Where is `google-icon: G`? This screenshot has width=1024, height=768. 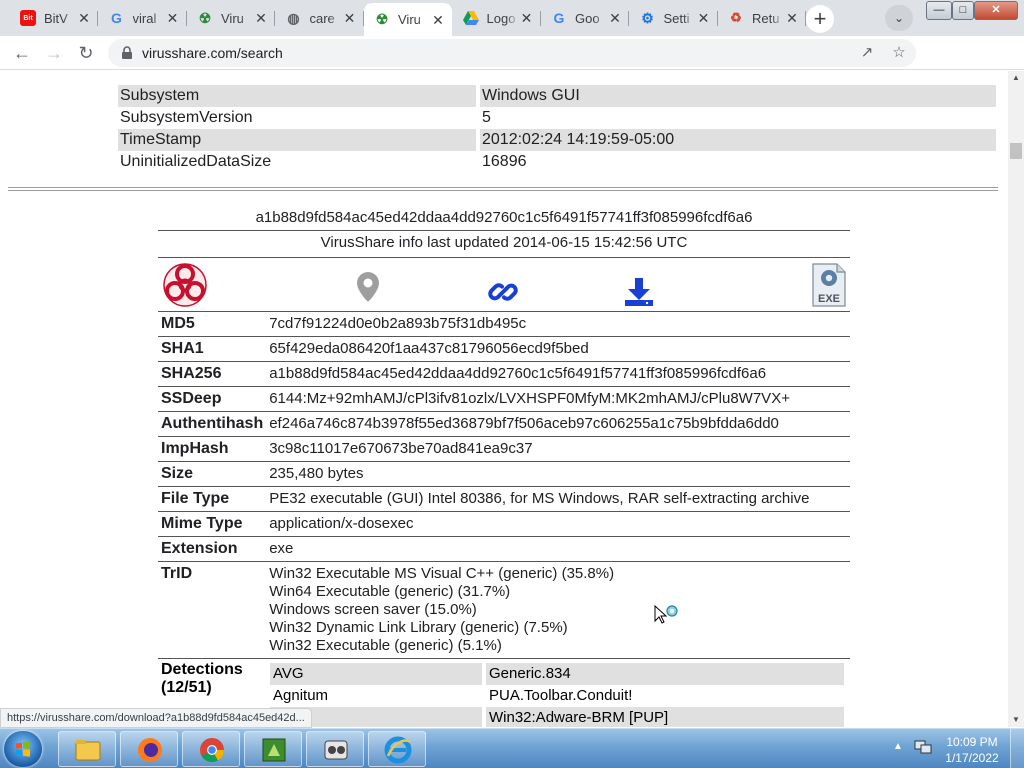
google-icon: G is located at coordinates (559, 18).